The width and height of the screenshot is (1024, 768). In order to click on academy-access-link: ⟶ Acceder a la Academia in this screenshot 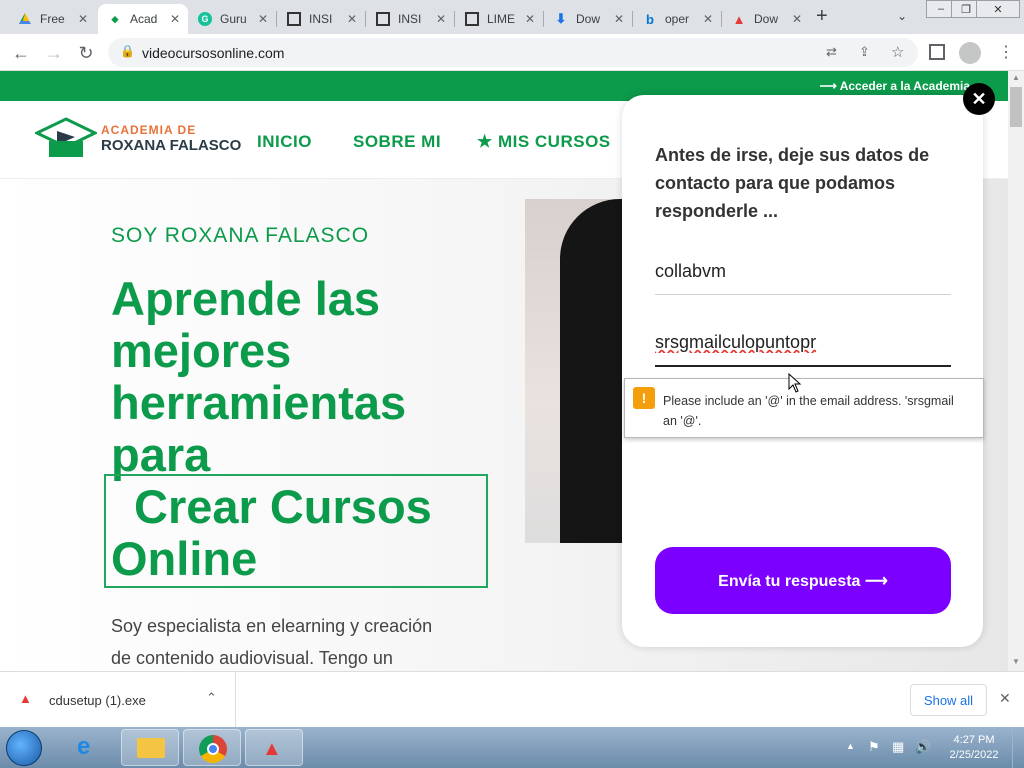, I will do `click(895, 86)`.